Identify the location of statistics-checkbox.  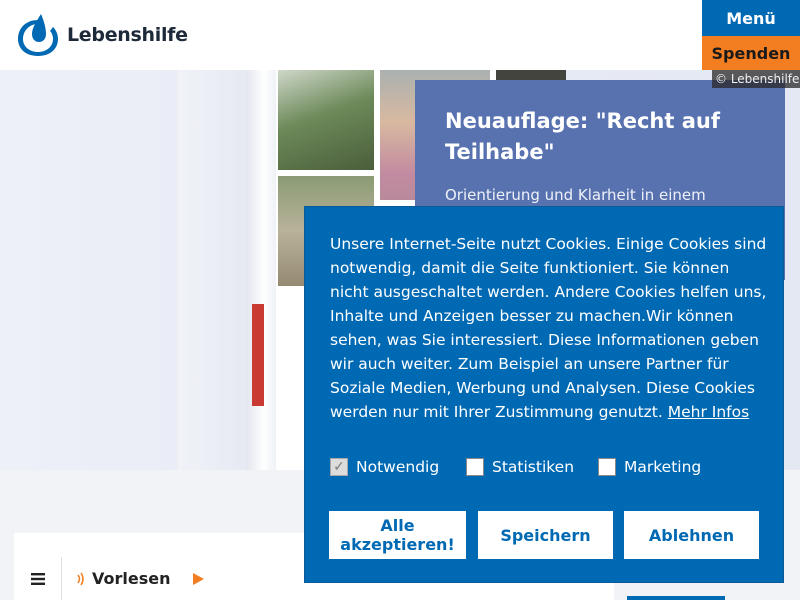
(475, 467).